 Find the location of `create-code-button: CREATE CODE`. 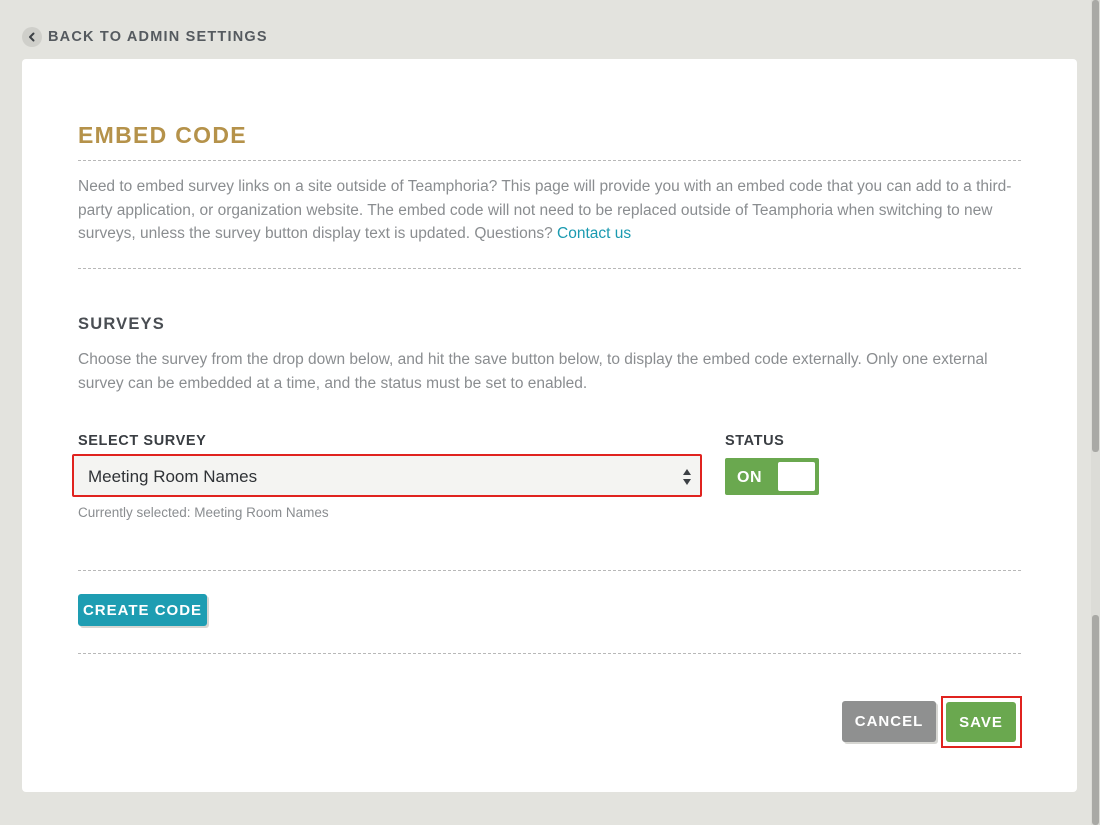

create-code-button: CREATE CODE is located at coordinates (142, 610).